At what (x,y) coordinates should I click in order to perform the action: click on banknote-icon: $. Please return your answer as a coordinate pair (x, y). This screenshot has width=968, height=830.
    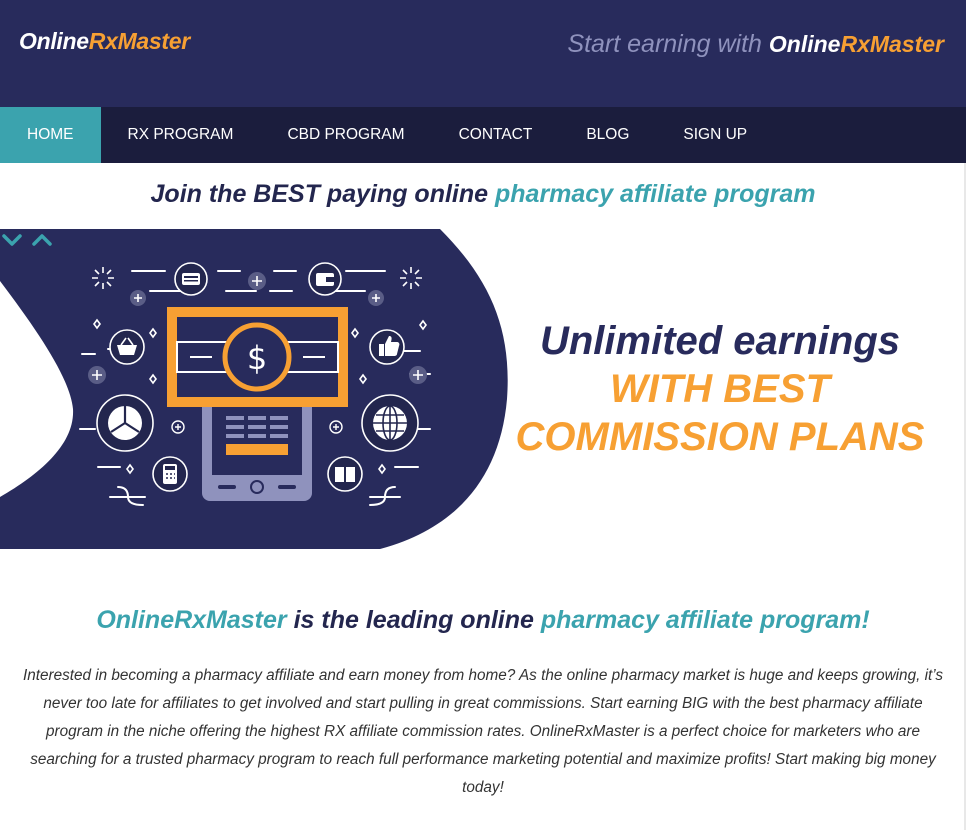
    Looking at the image, I should click on (257, 357).